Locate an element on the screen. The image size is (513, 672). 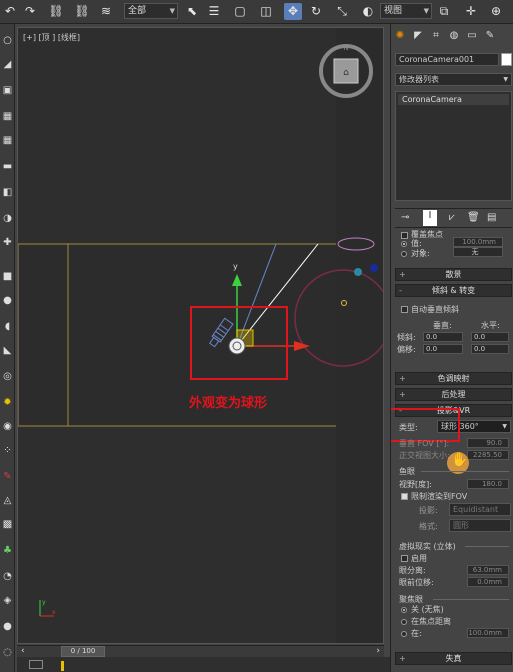
reference-coordinate-dropdown: 视图 ▼ is located at coordinates (406, 11).